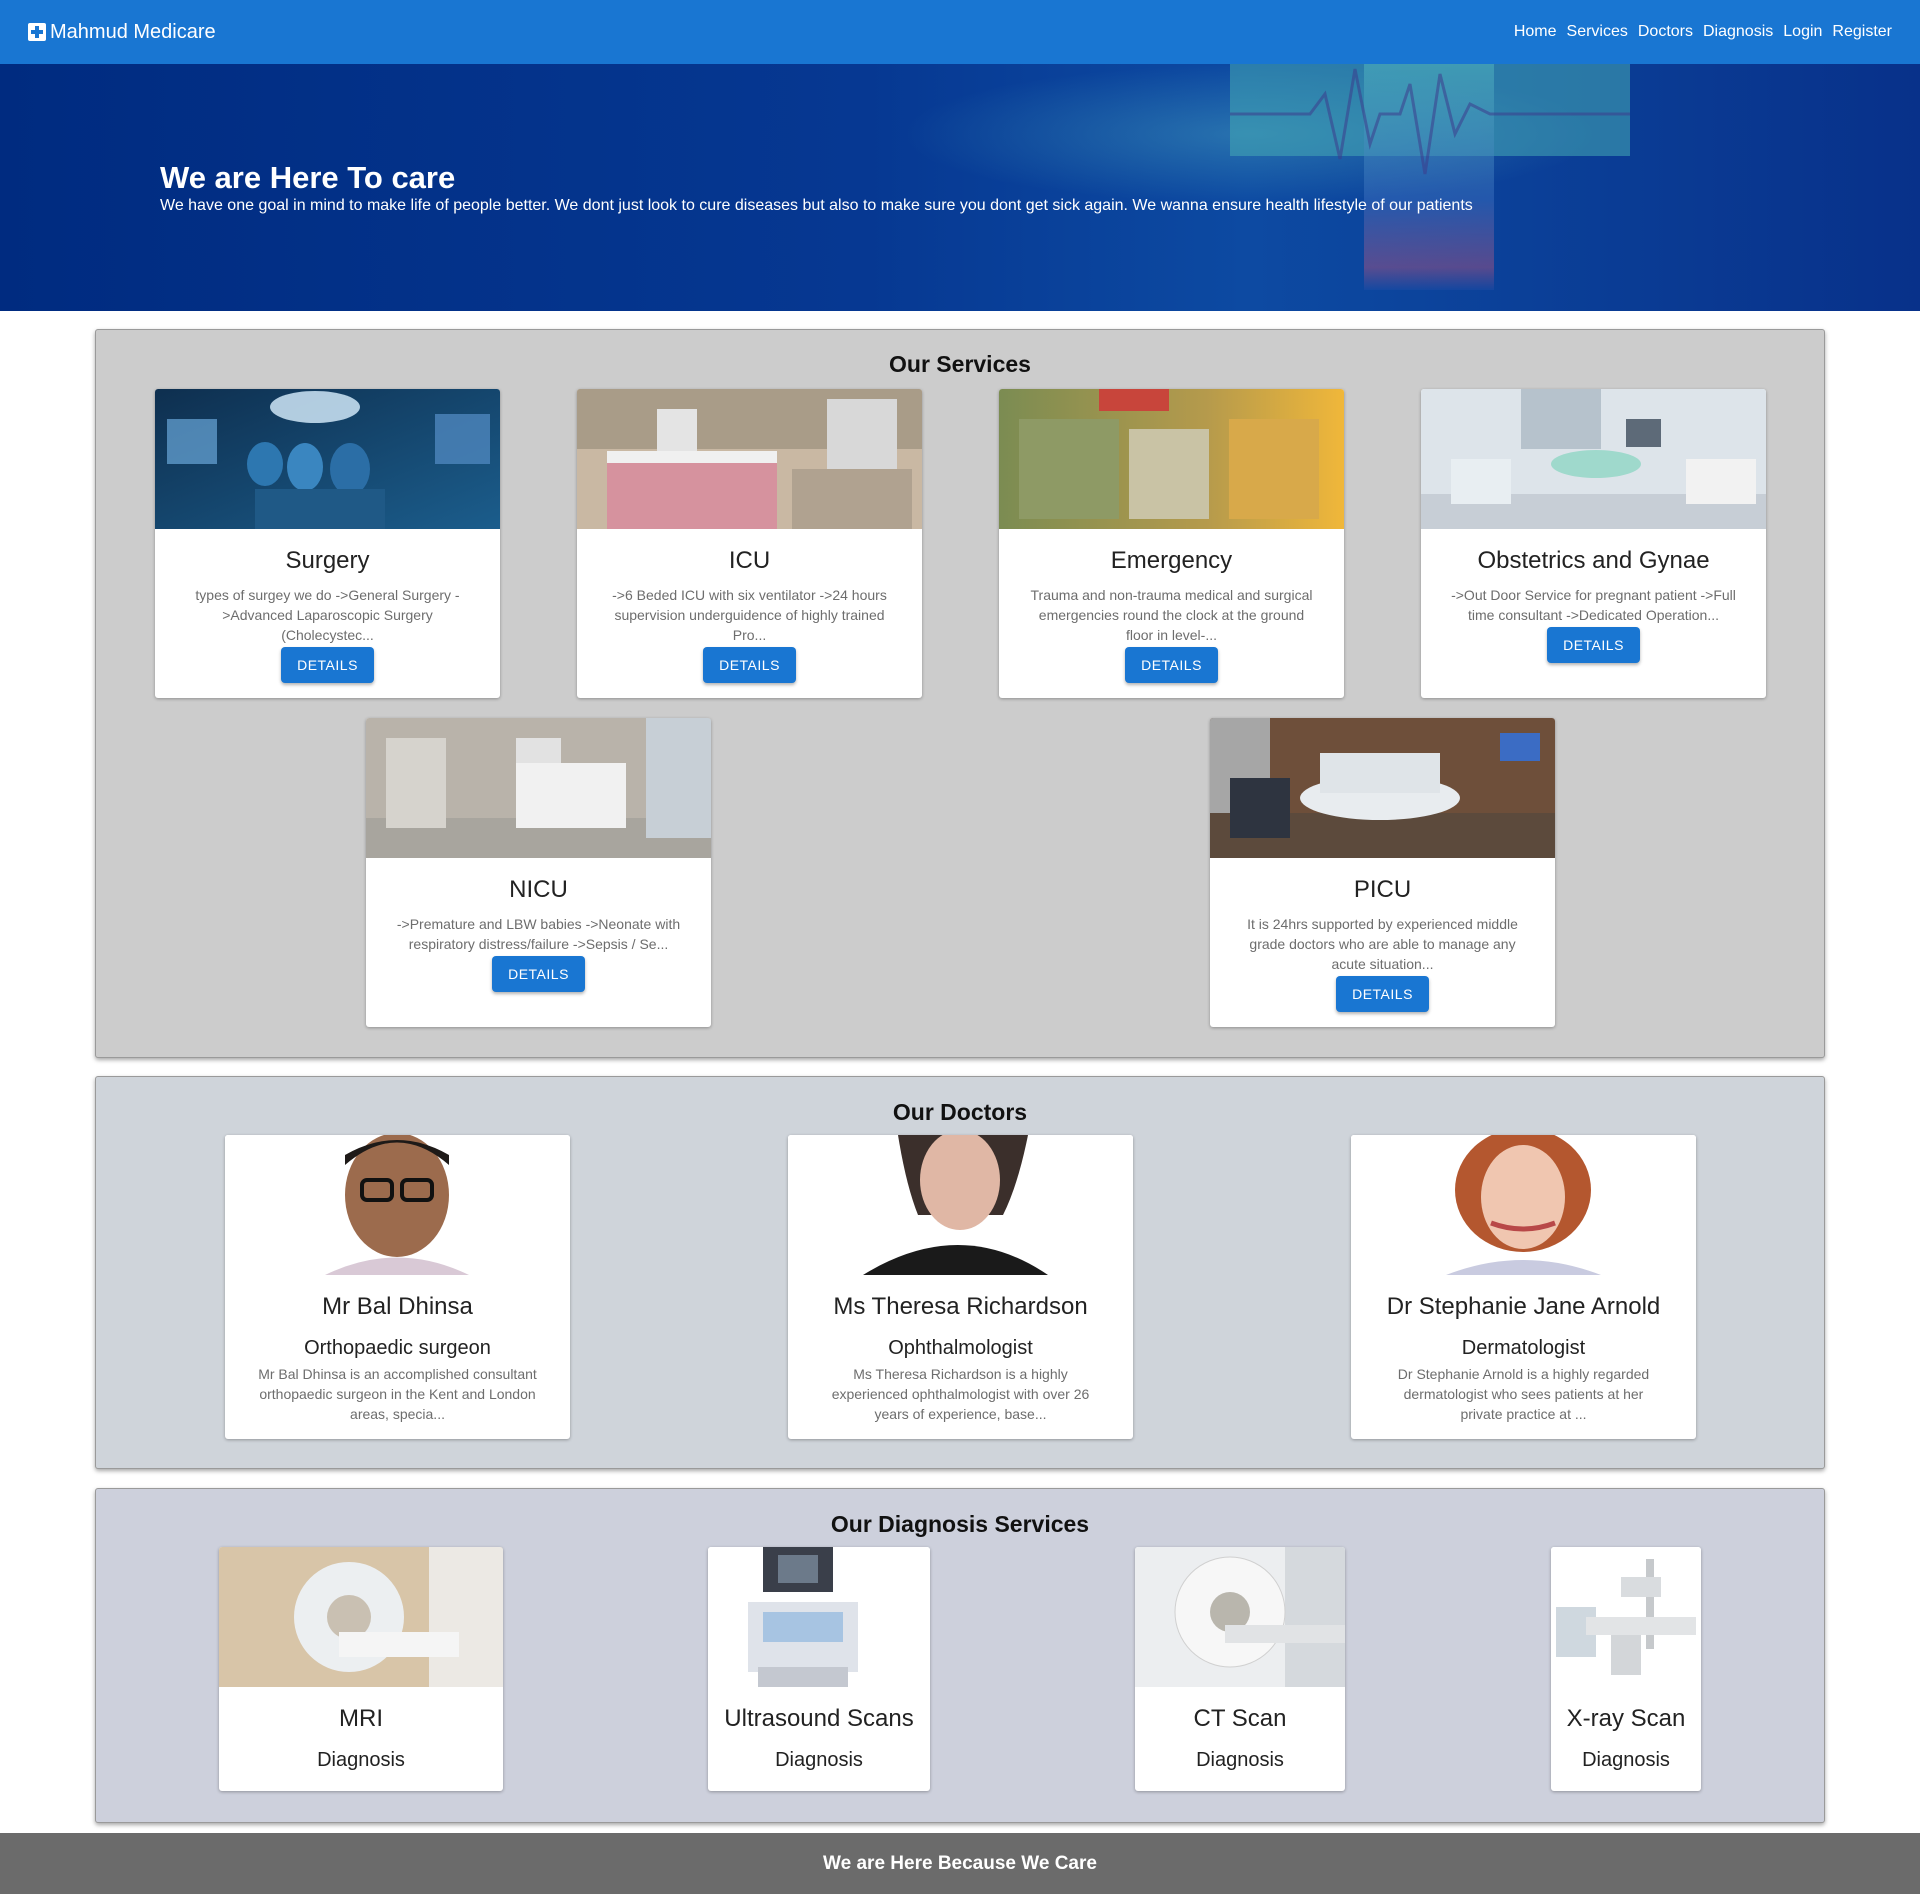  Describe the element at coordinates (308, 177) in the screenshot. I see `hero-title: We are Here To care` at that location.